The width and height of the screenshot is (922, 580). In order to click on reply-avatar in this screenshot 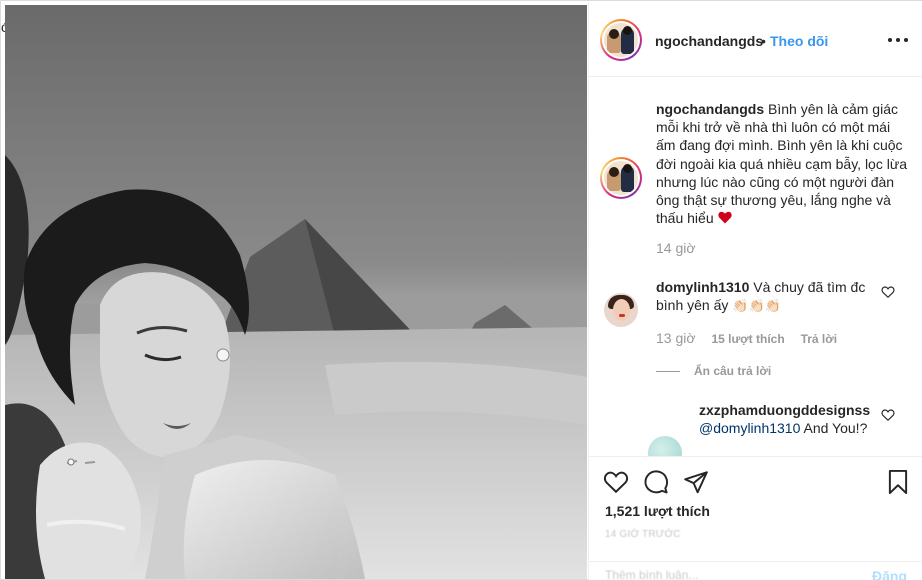, I will do `click(665, 446)`.